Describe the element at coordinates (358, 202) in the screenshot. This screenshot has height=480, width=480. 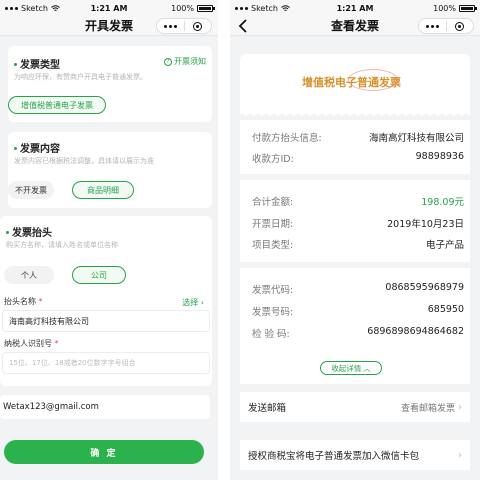
I see `total-row: 合计金额: 198.09元` at that location.